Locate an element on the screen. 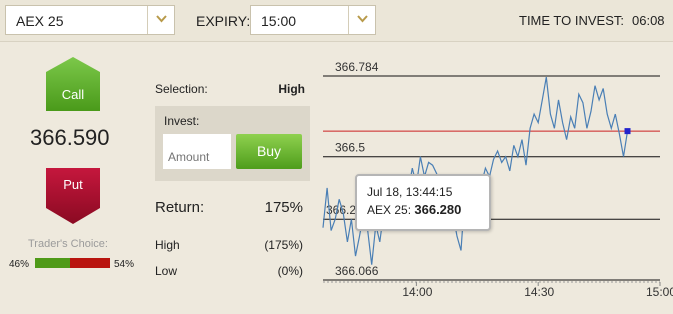  time-to-invest-label: TIME TO INVEST: is located at coordinates (571, 20).